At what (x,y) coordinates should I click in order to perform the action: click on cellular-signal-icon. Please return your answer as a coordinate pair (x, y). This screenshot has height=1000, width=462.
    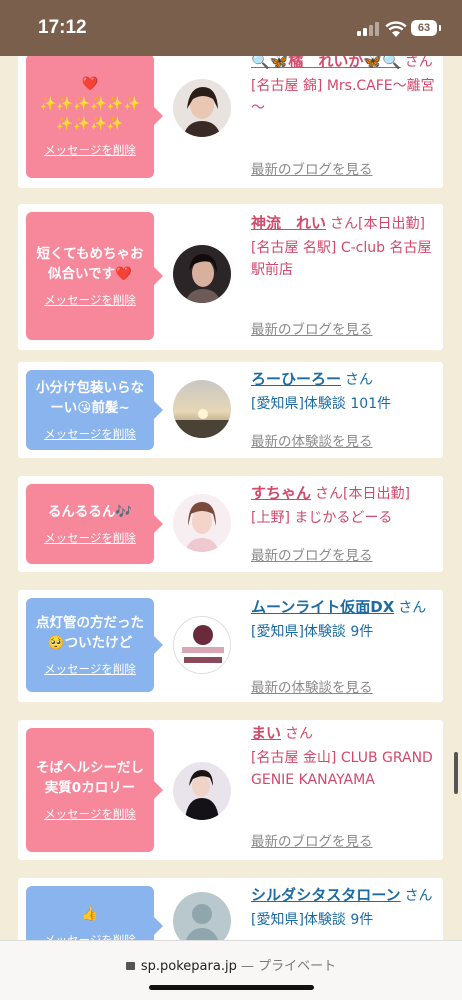
    Looking at the image, I should click on (368, 29).